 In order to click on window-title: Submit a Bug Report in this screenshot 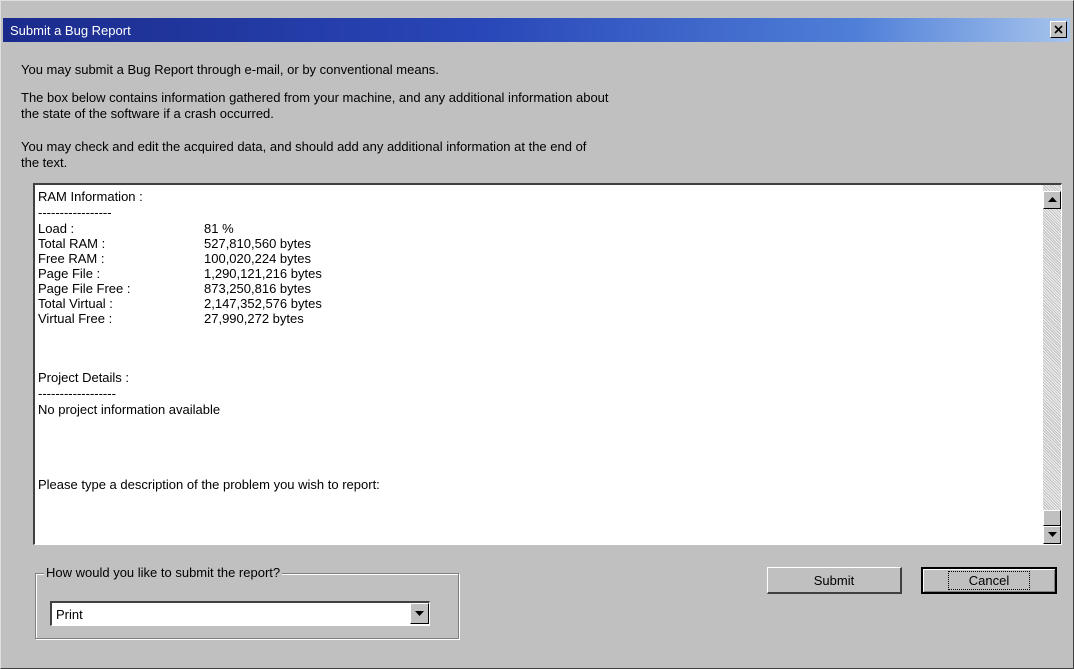, I will do `click(70, 30)`.